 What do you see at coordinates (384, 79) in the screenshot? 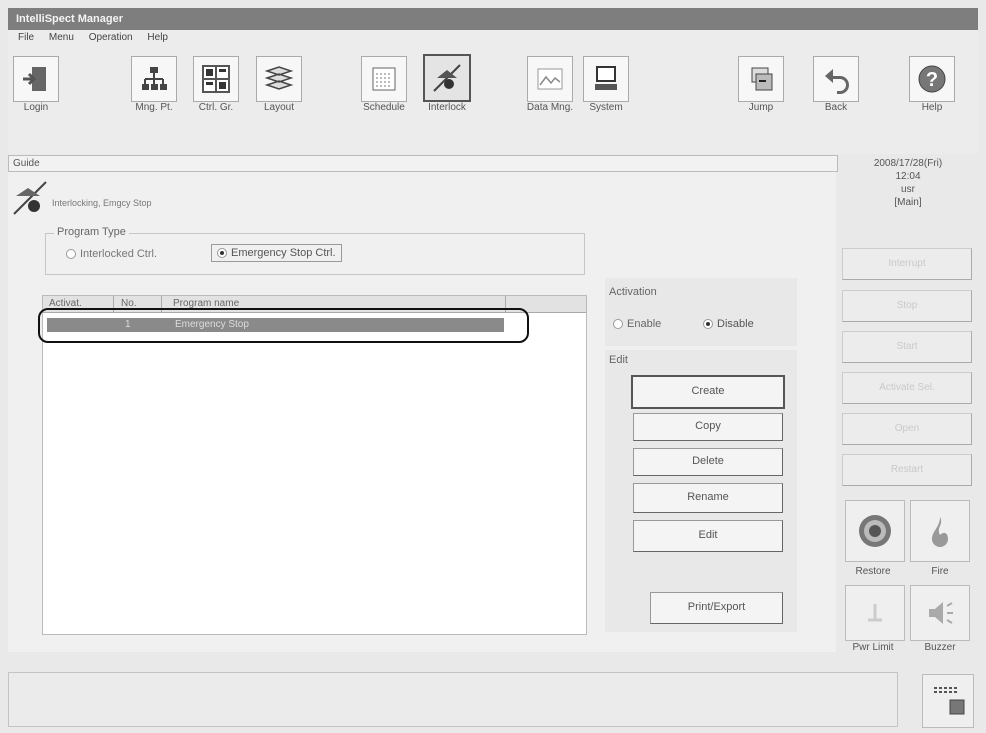
I see `schedule-icon` at bounding box center [384, 79].